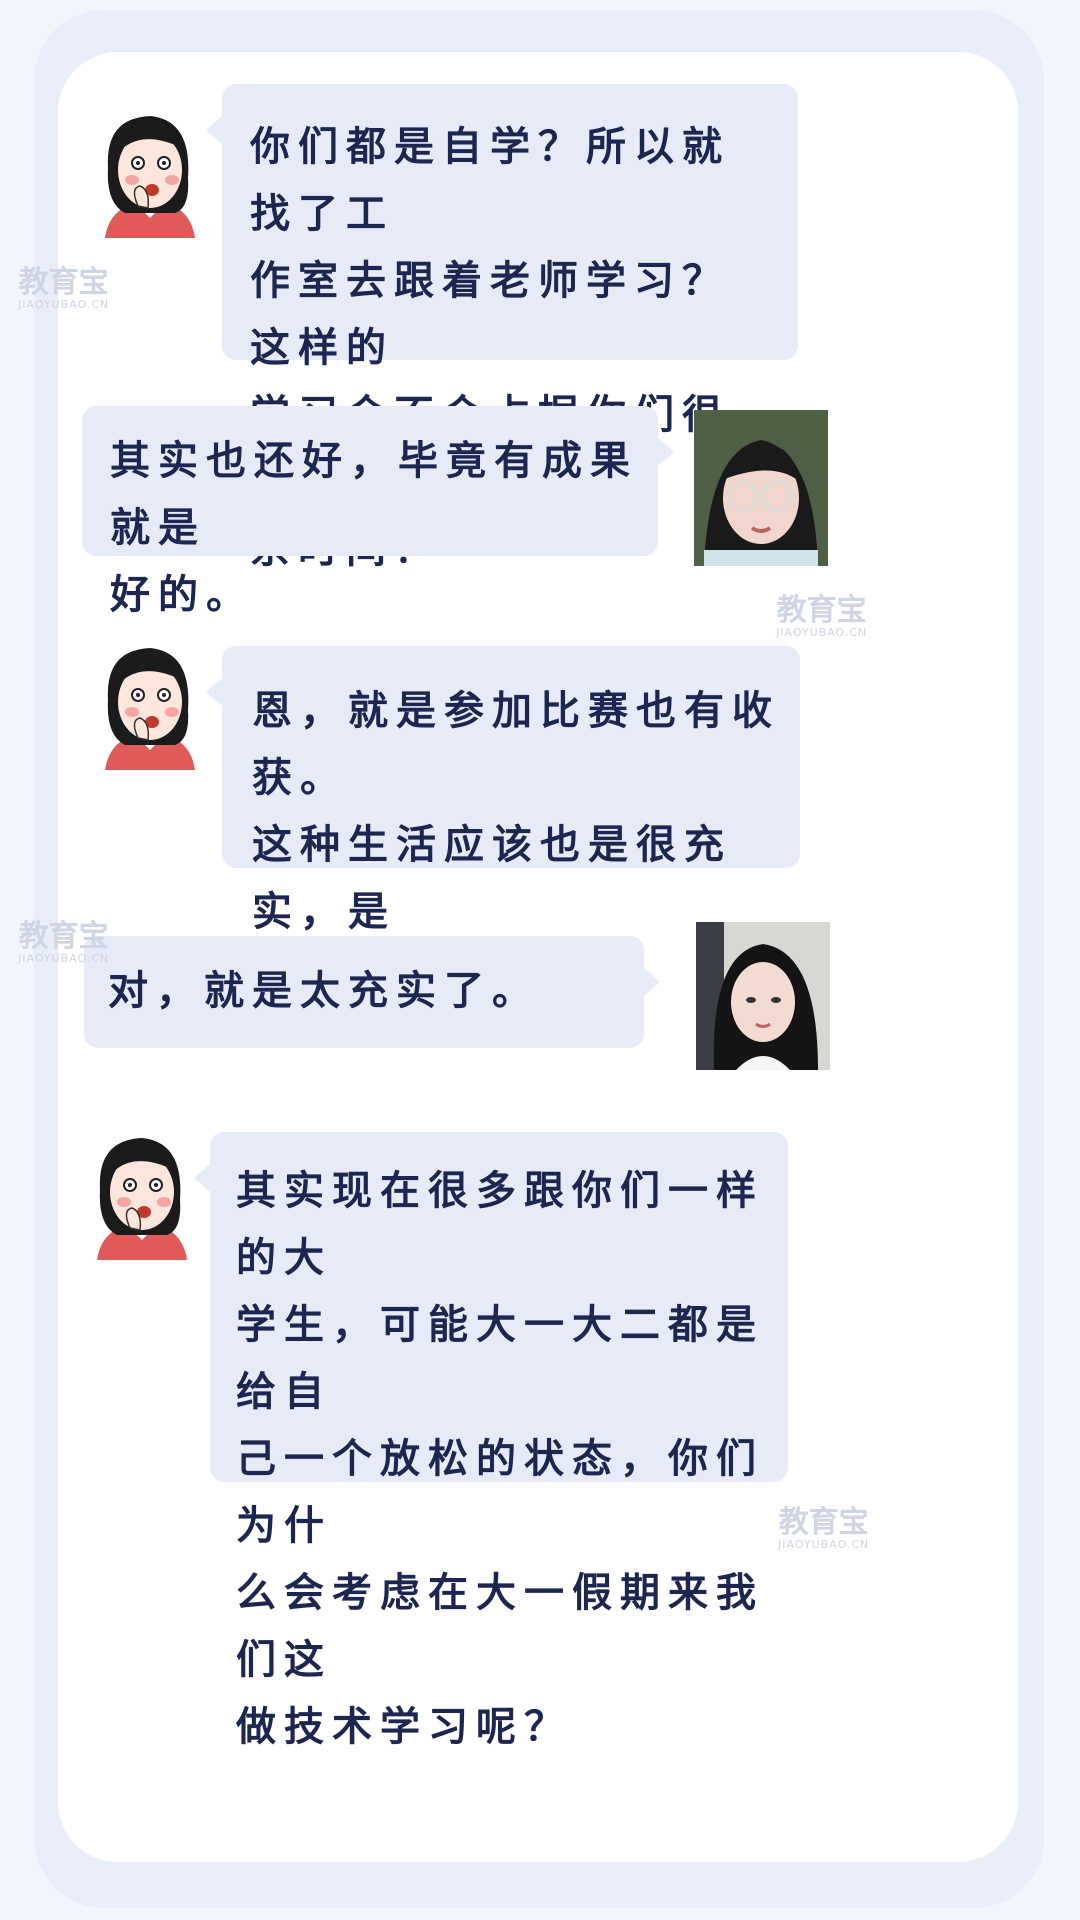 The image size is (1080, 1920). I want to click on chat-bubble: 其实也还好，毕竟有成果就是 好的。, so click(378, 512).